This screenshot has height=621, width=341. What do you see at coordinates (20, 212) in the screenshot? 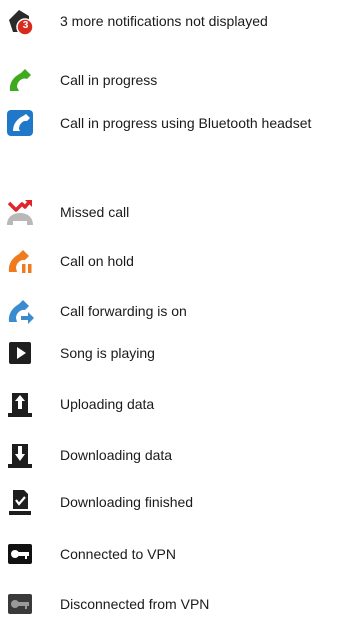
I see `missed-call-icon` at bounding box center [20, 212].